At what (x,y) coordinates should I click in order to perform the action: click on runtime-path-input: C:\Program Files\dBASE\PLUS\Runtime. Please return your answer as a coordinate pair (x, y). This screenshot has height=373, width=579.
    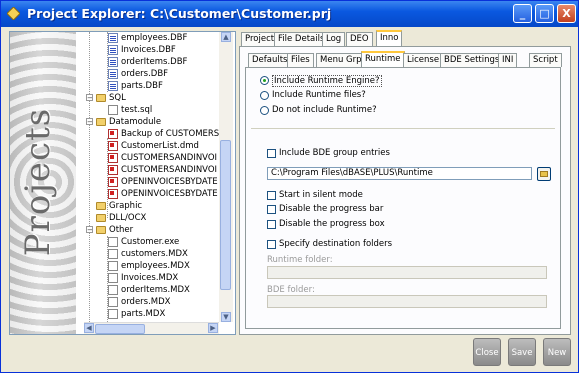
    Looking at the image, I should click on (399, 173).